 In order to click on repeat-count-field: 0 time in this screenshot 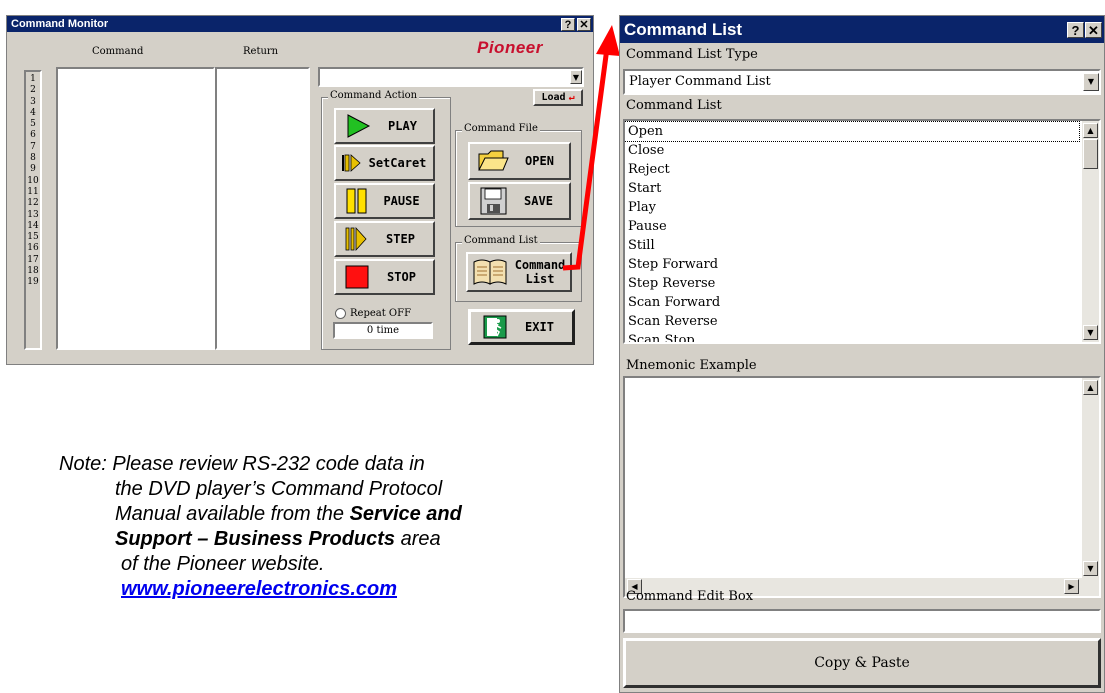, I will do `click(383, 330)`.